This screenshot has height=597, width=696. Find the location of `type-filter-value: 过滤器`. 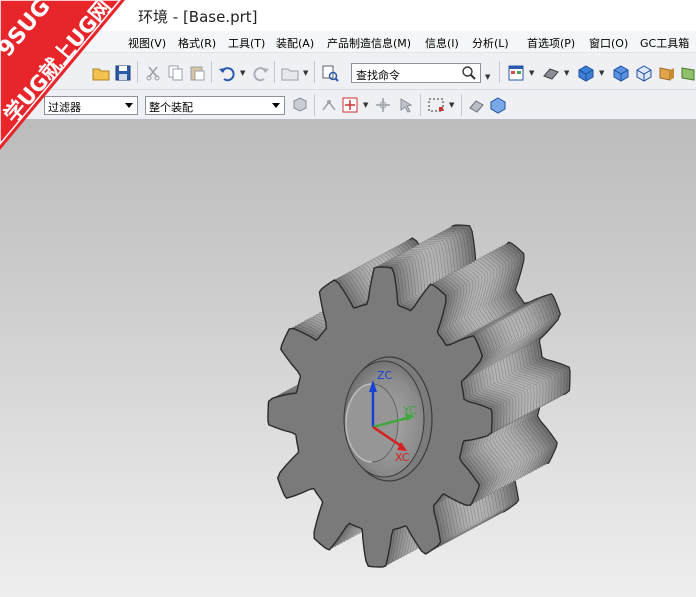

type-filter-value: 过滤器 is located at coordinates (64, 107).